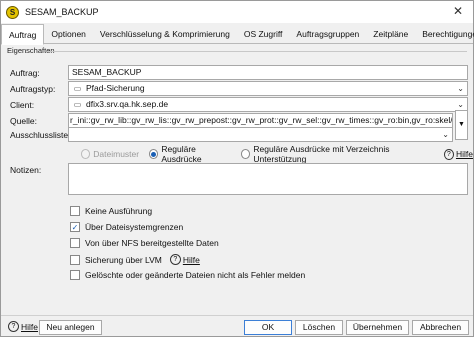  I want to click on checkbox-row: Von über NFS bereitgestellte Daten, so click(144, 243).